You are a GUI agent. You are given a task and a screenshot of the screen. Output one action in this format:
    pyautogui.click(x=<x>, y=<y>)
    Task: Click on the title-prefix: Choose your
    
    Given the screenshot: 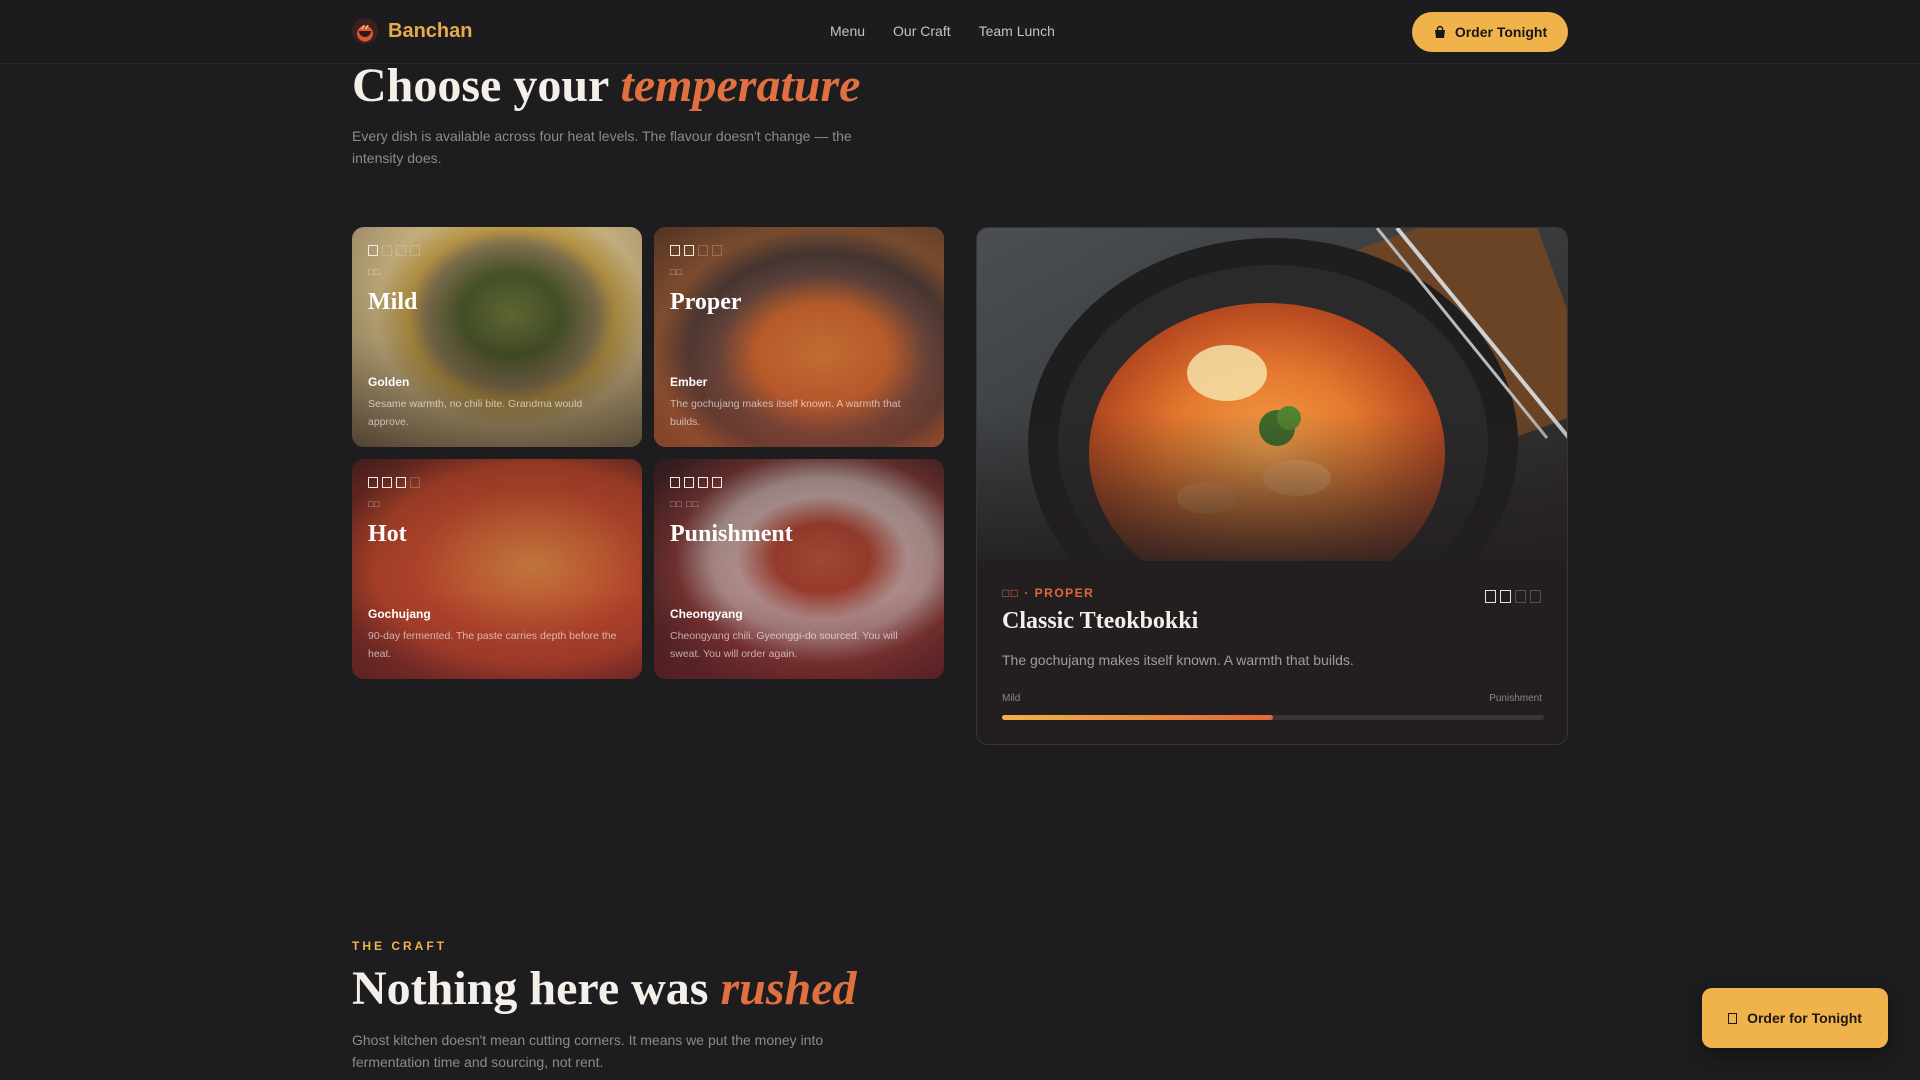 What is the action you would take?
    pyautogui.click(x=480, y=85)
    